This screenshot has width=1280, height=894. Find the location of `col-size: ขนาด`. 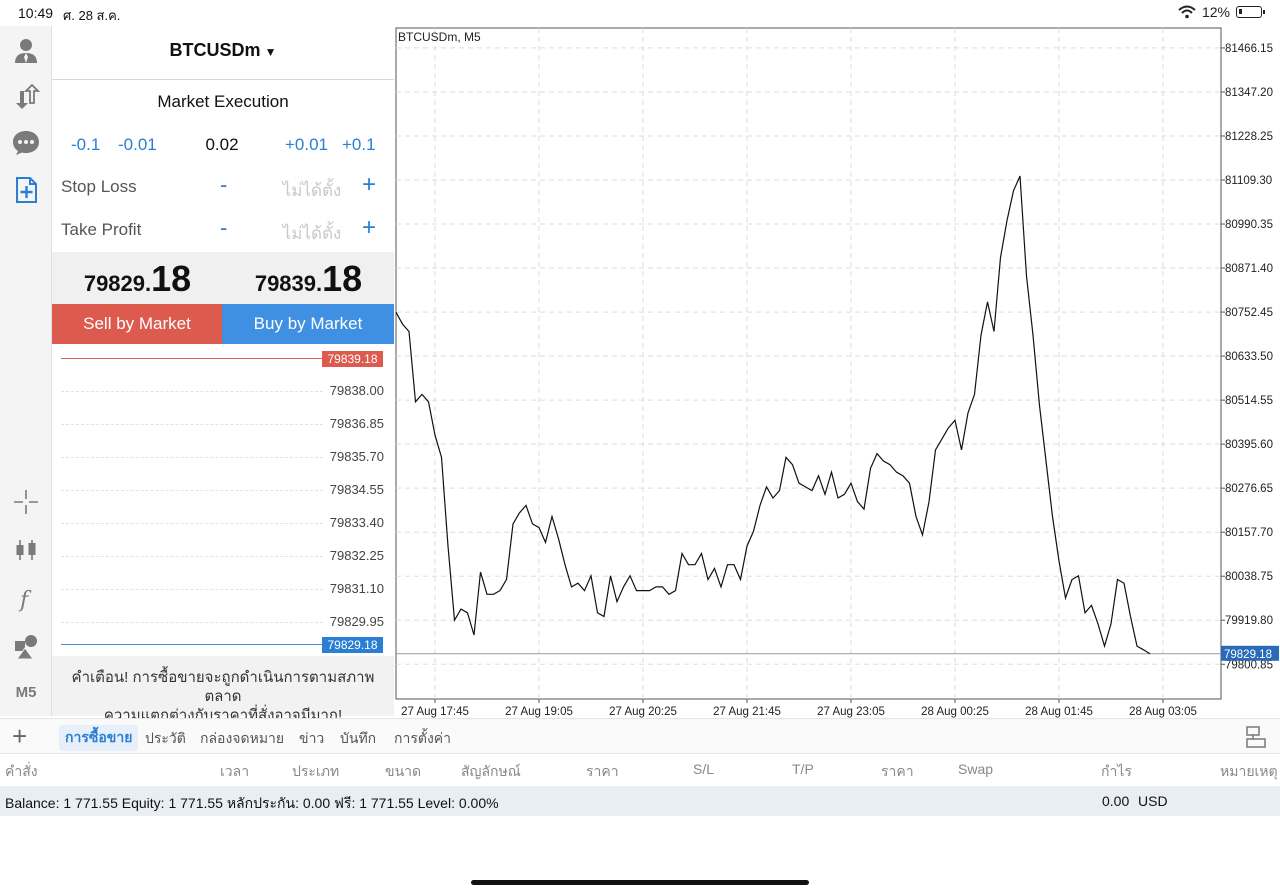

col-size: ขนาด is located at coordinates (403, 772).